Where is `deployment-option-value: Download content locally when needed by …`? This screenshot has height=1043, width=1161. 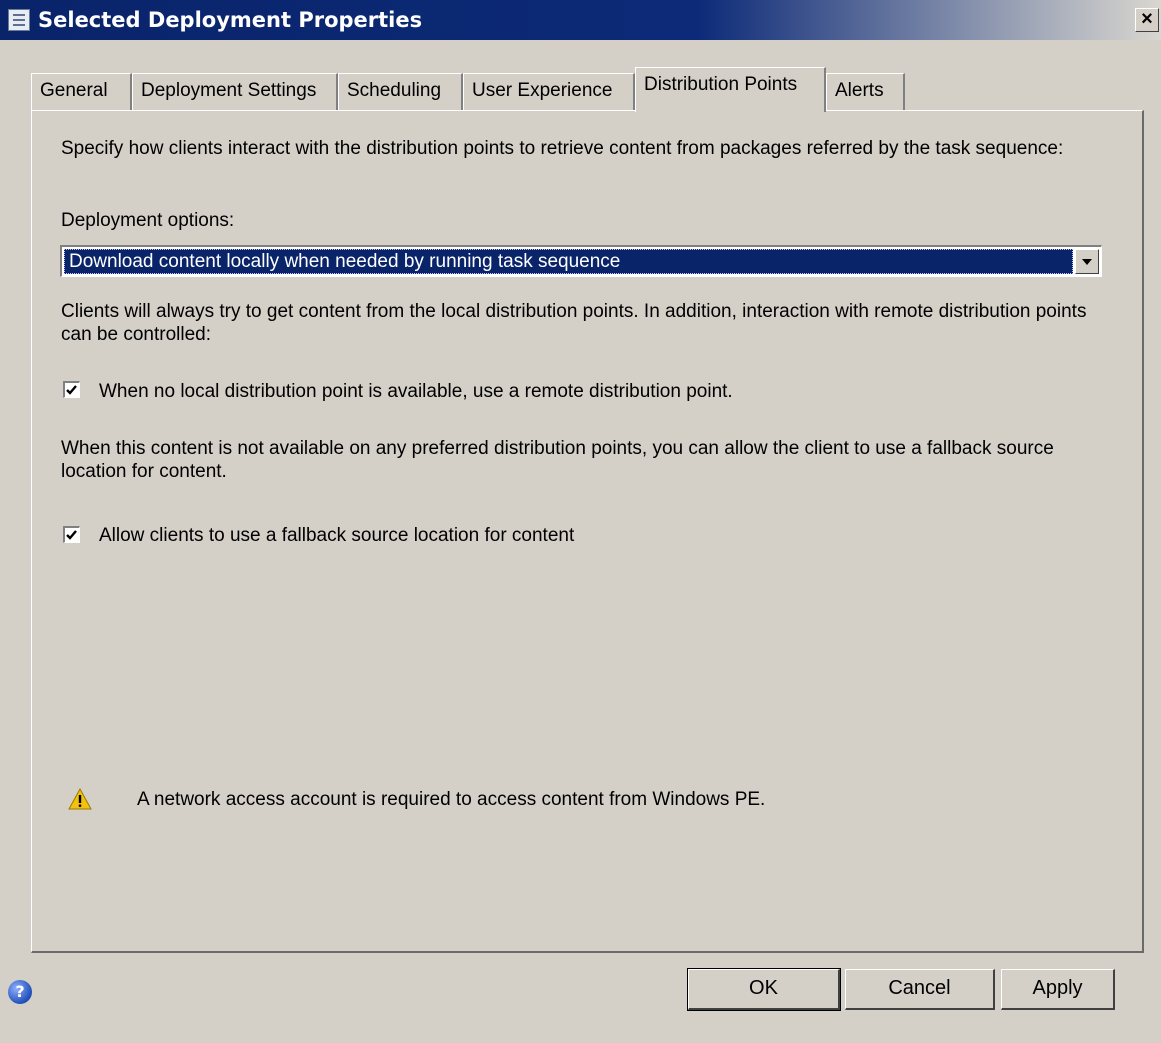 deployment-option-value: Download content locally when needed by … is located at coordinates (568, 261).